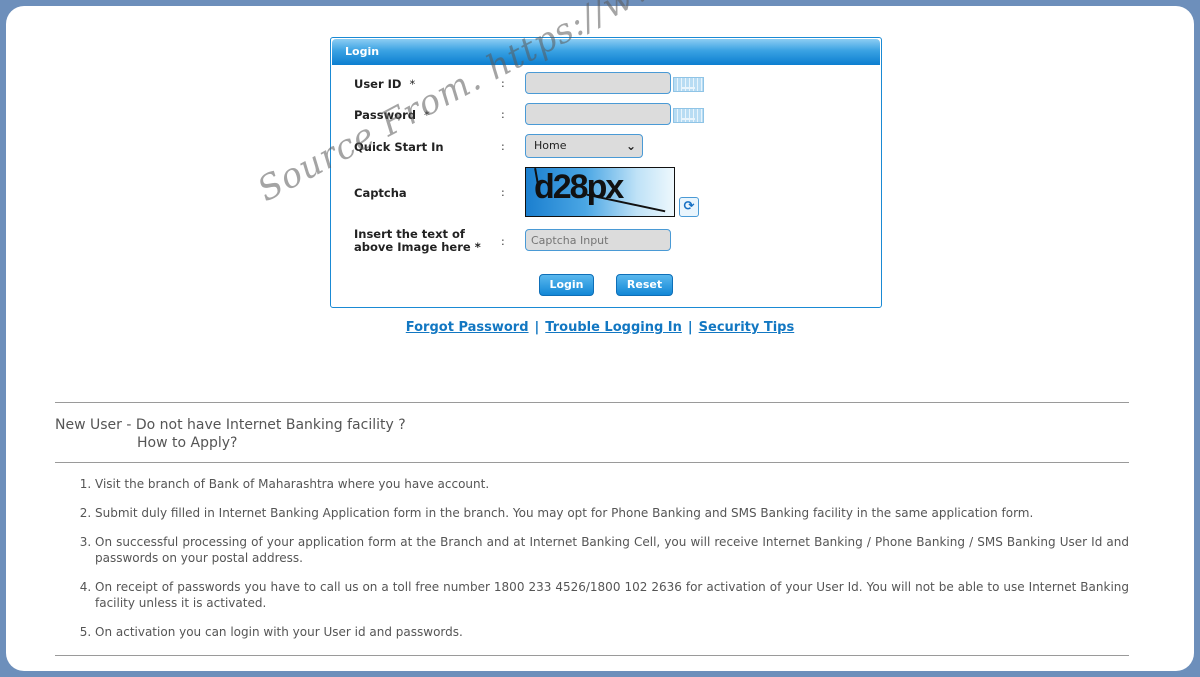  Describe the element at coordinates (584, 146) in the screenshot. I see `quick-start-select: Home ⌄` at that location.